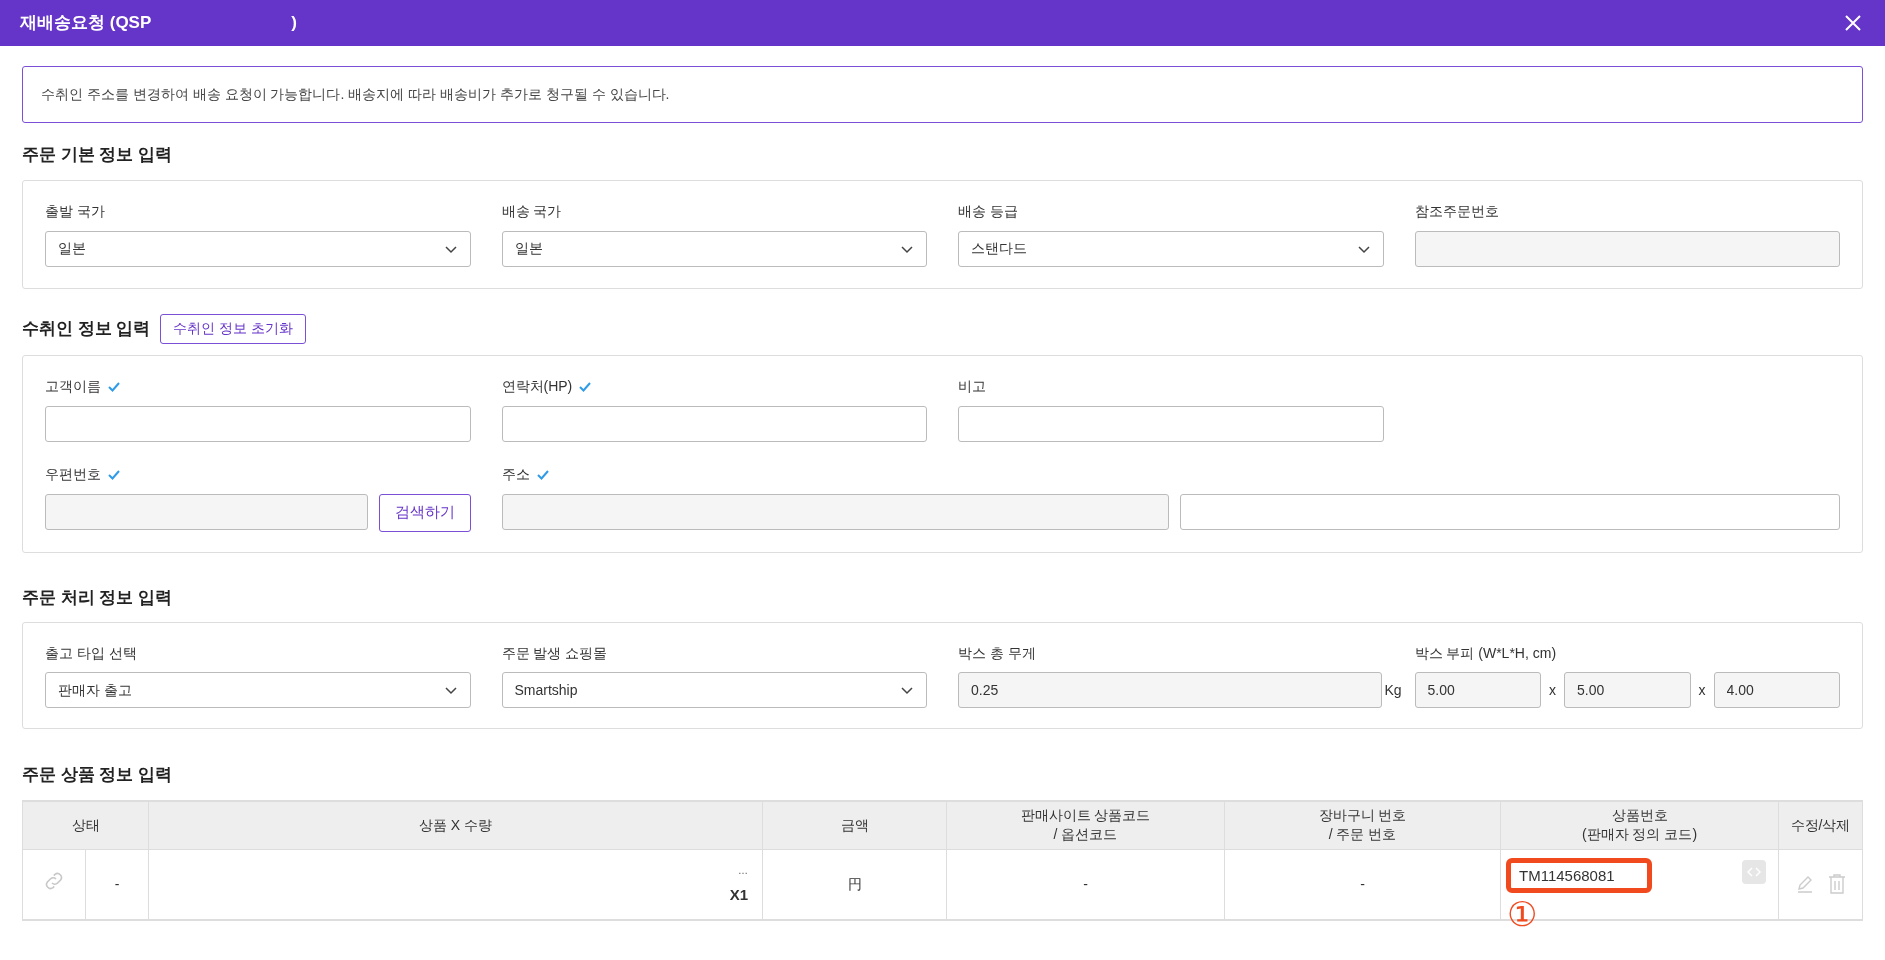 Image resolution: width=1885 pixels, height=960 pixels. I want to click on quantity-text: X1, so click(738, 894).